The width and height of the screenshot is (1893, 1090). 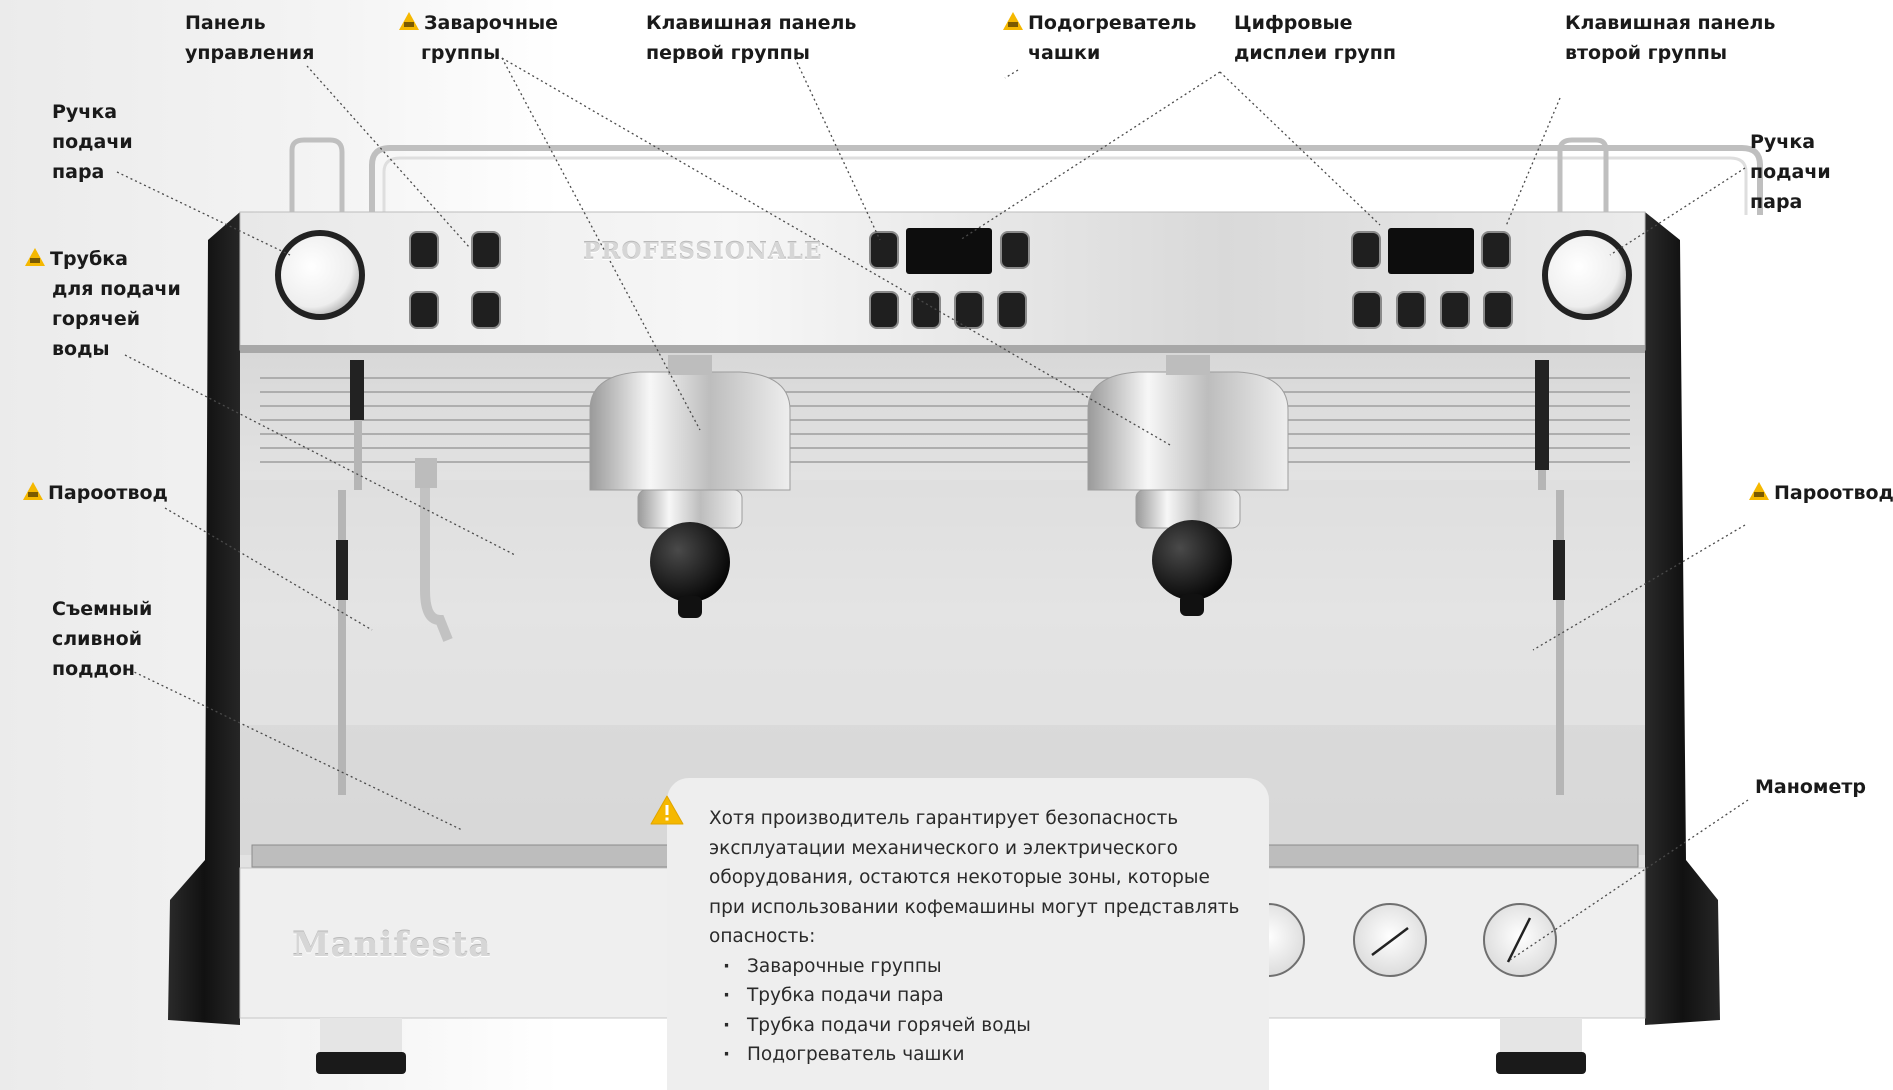 I want to click on steam-knob-right, so click(x=1587, y=275).